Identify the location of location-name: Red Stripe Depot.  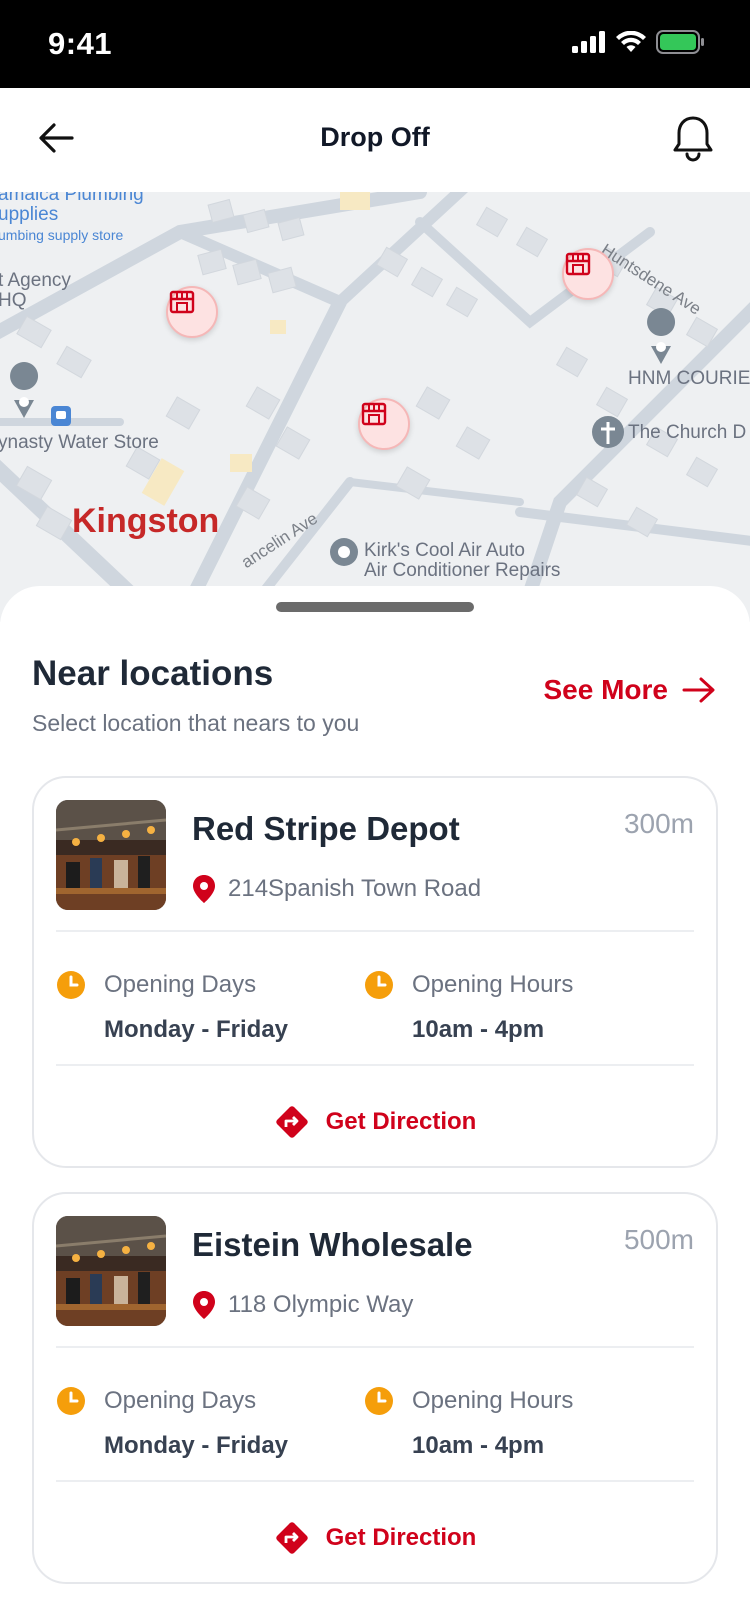
(326, 828).